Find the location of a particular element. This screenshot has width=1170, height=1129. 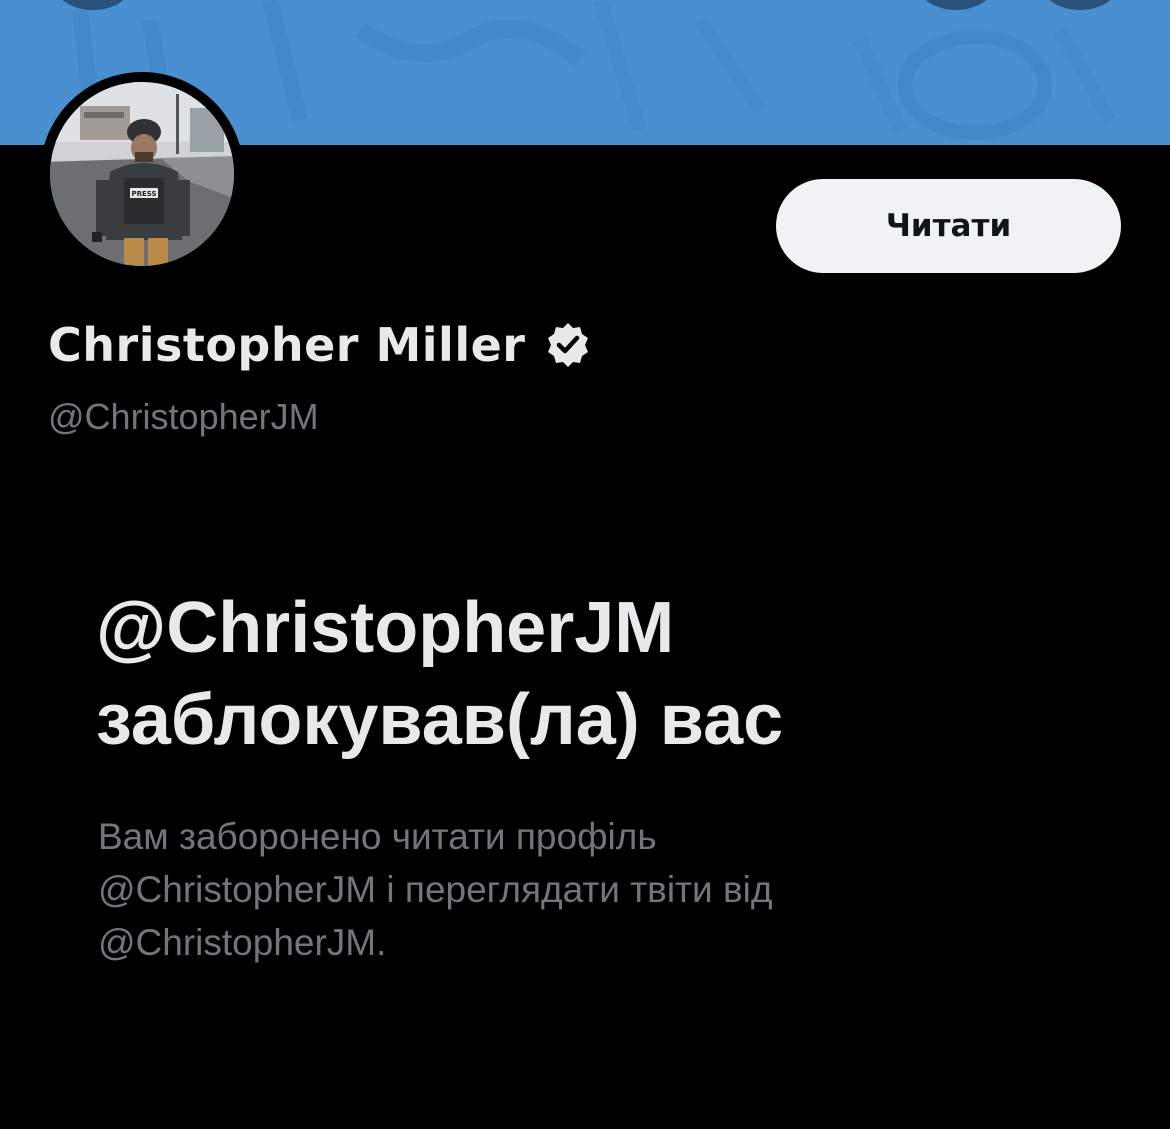

blocked-message-line-2: @ChristopherJM і переглядати твіти від is located at coordinates (435, 889).